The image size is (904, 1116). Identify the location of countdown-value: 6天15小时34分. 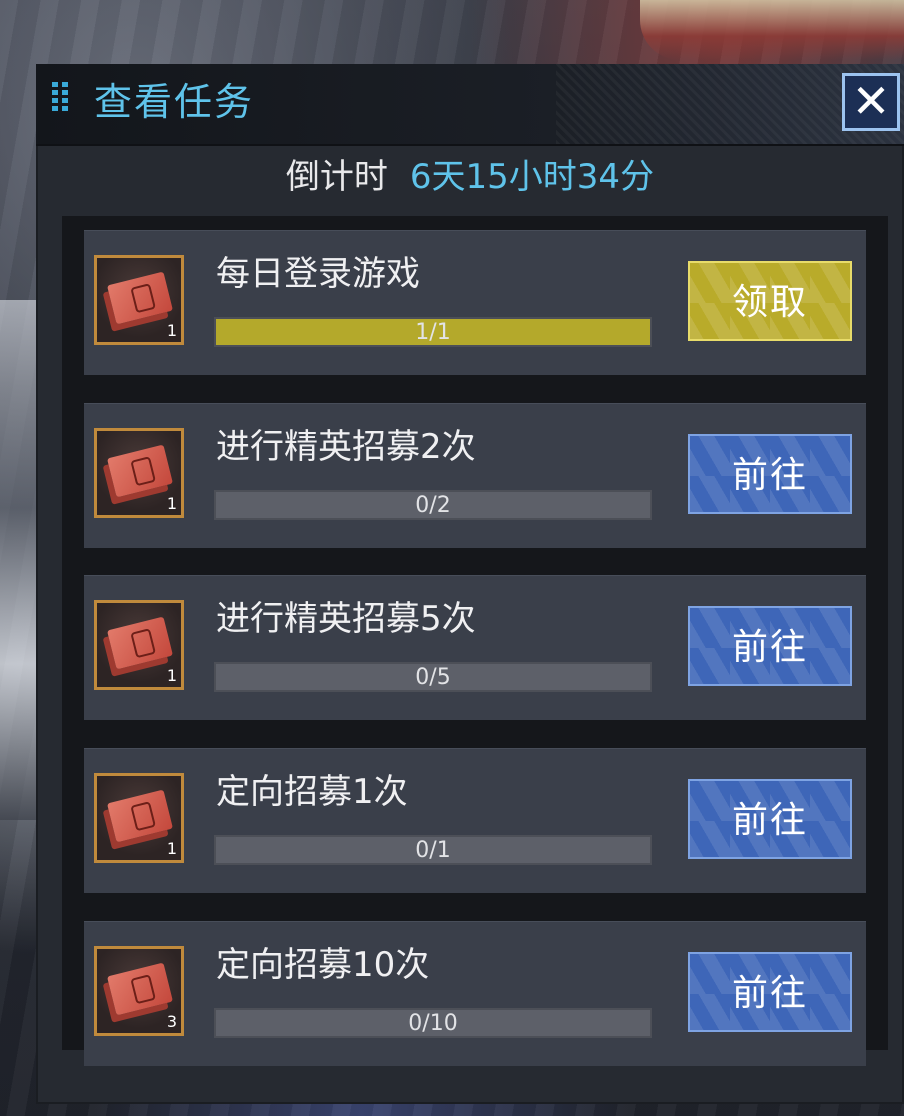
(532, 177).